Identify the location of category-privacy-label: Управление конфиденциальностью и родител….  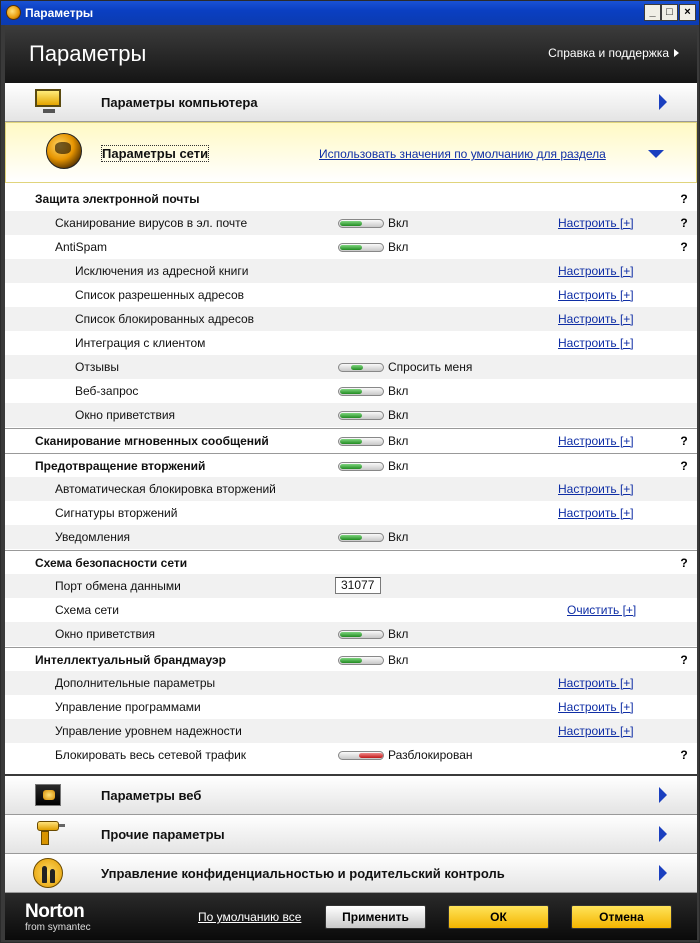
(303, 873).